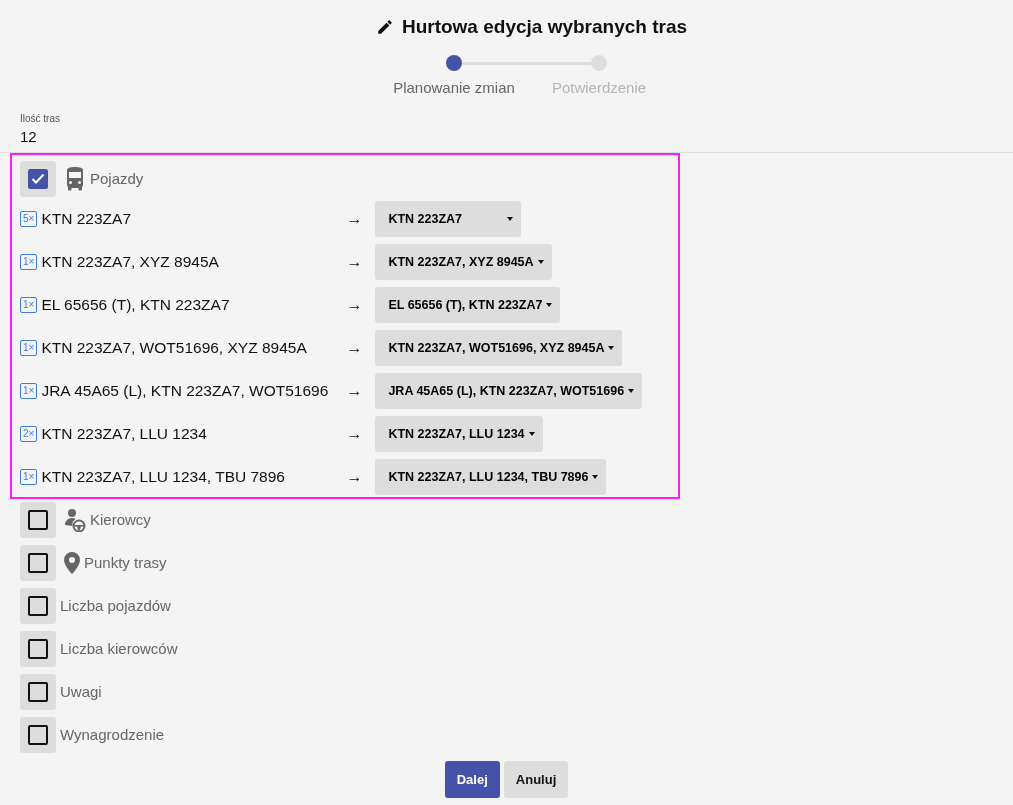  I want to click on vehicle-dropdown: EL 65656 (T), KTN 223ZA7, so click(468, 304).